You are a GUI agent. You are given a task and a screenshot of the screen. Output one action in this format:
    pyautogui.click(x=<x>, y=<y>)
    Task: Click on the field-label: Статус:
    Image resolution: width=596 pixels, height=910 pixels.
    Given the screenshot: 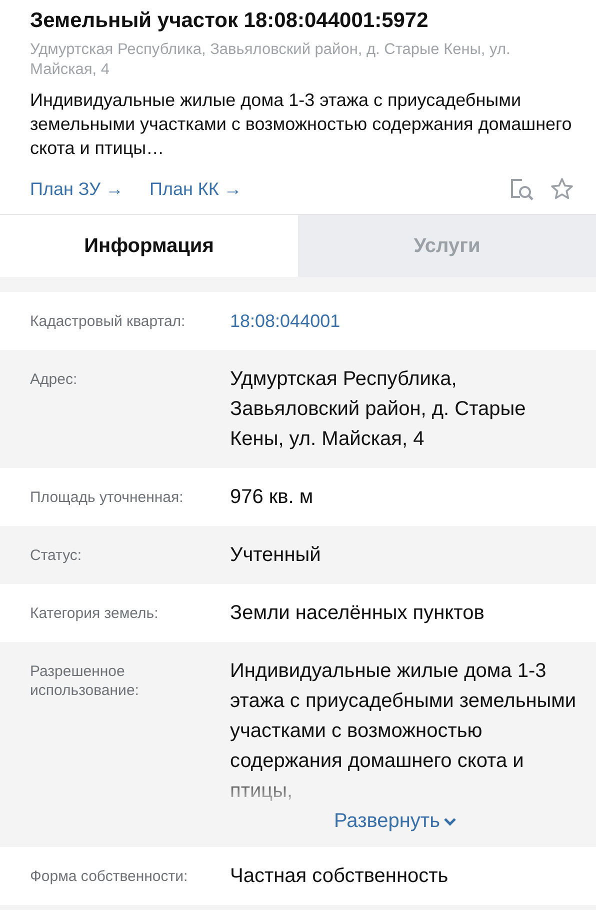 What is the action you would take?
    pyautogui.click(x=56, y=556)
    